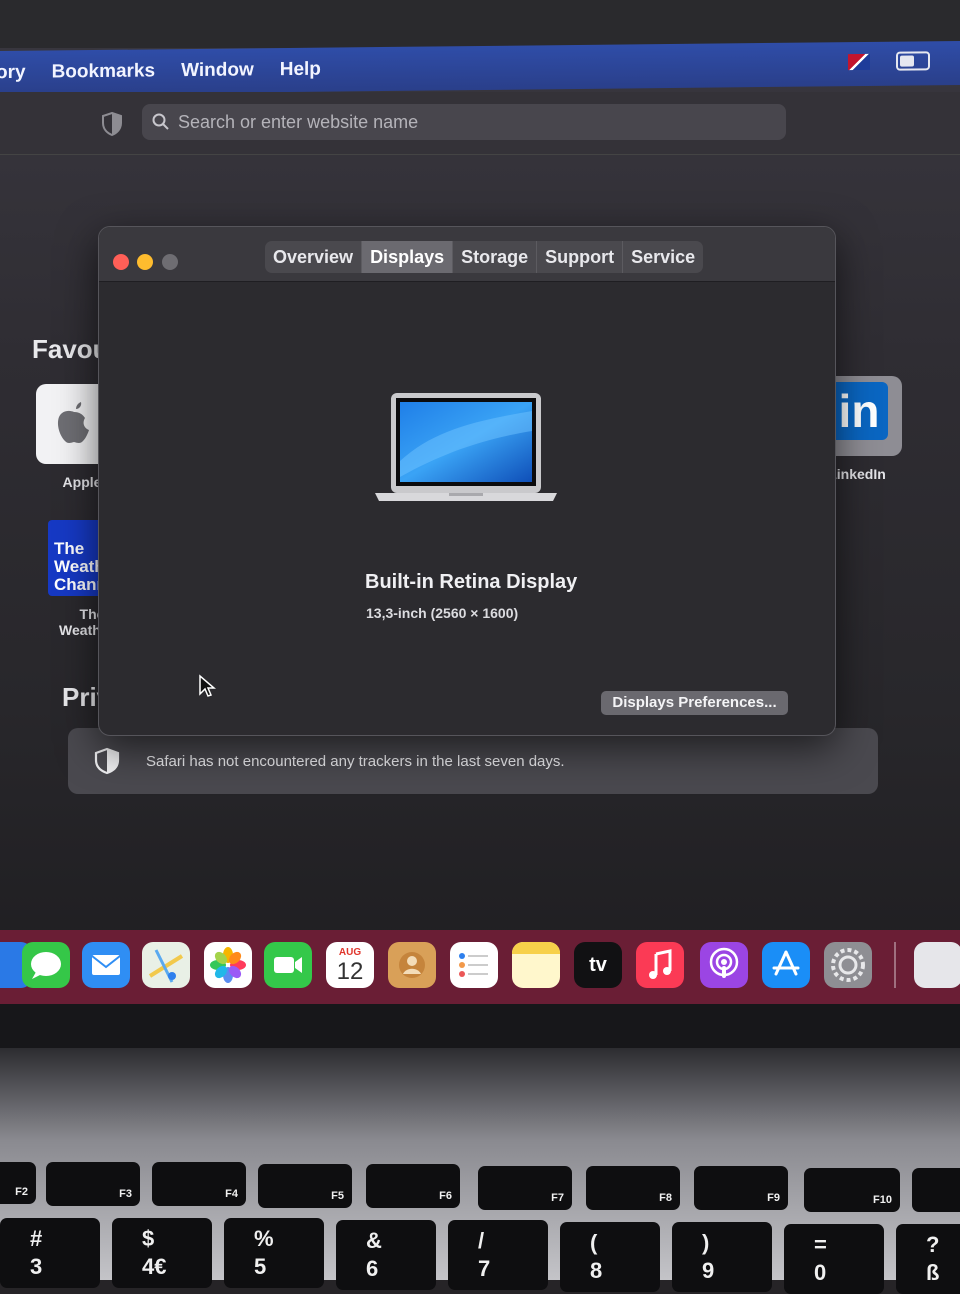  I want to click on facetime-icon, so click(288, 965).